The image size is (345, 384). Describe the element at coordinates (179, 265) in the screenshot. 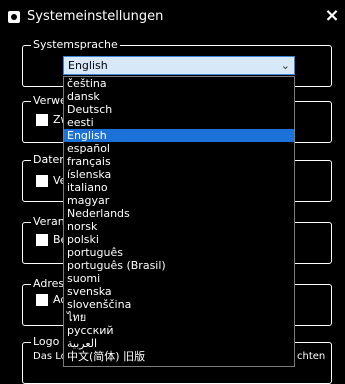

I see `language-option: português (Brasil)` at that location.